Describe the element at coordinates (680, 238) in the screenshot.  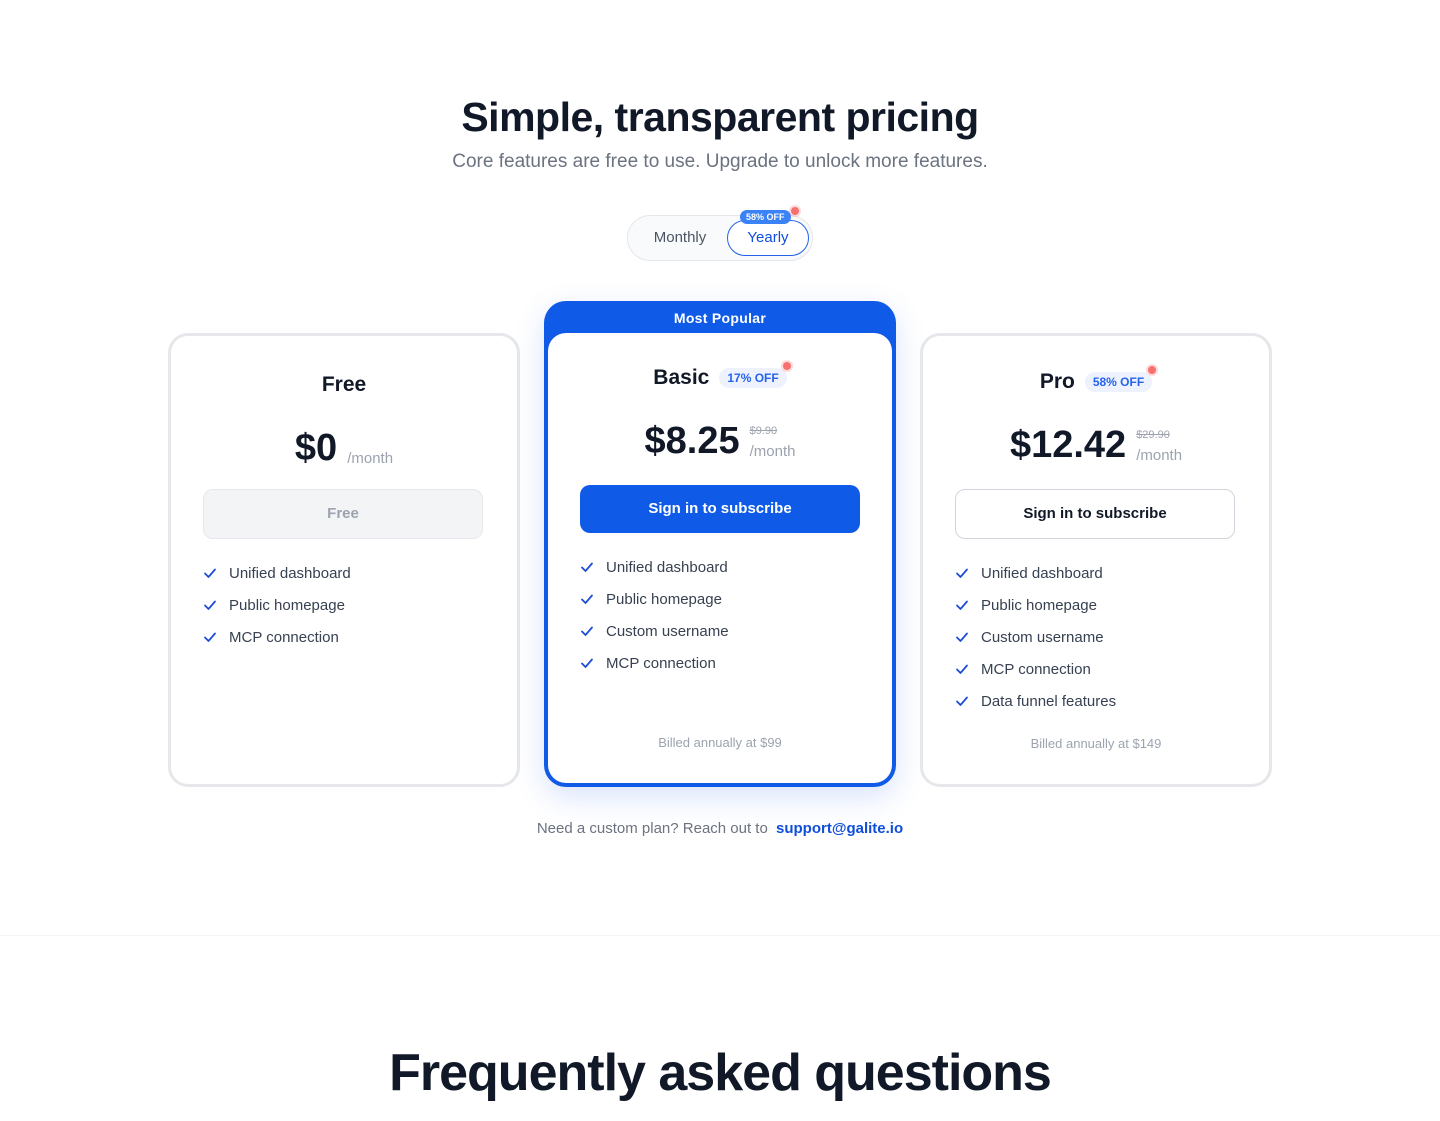
I see `toggle-monthly: Monthly` at that location.